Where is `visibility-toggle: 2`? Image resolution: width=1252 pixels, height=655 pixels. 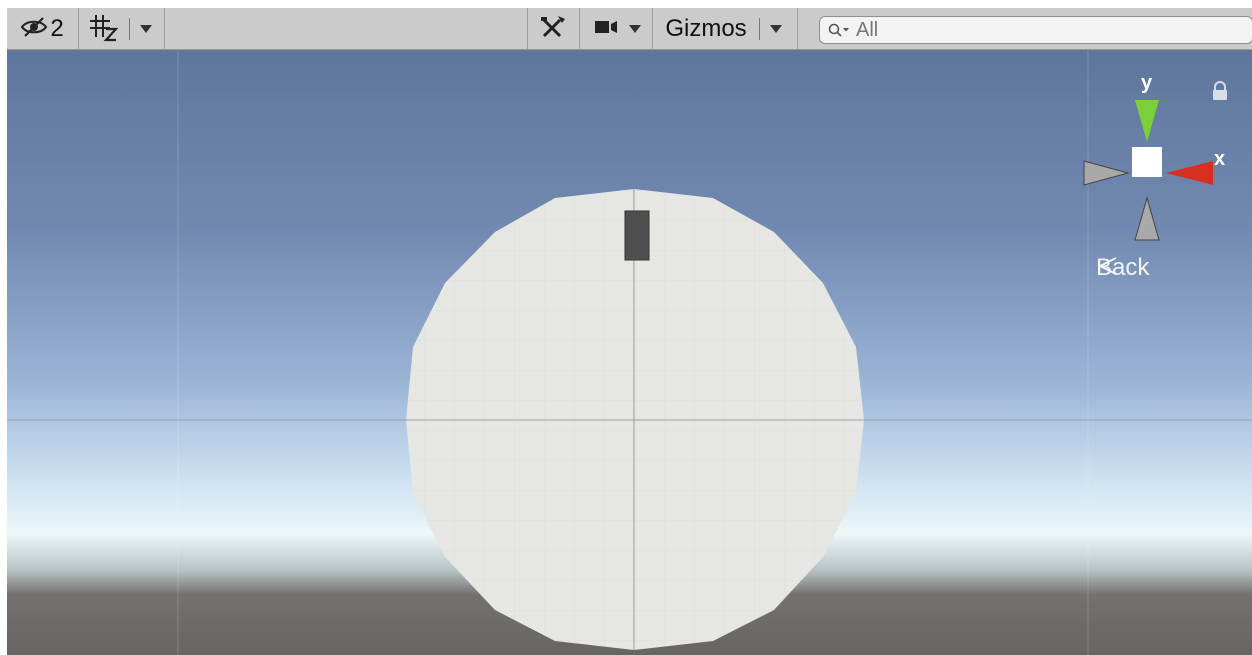
visibility-toggle: 2 is located at coordinates (42, 29).